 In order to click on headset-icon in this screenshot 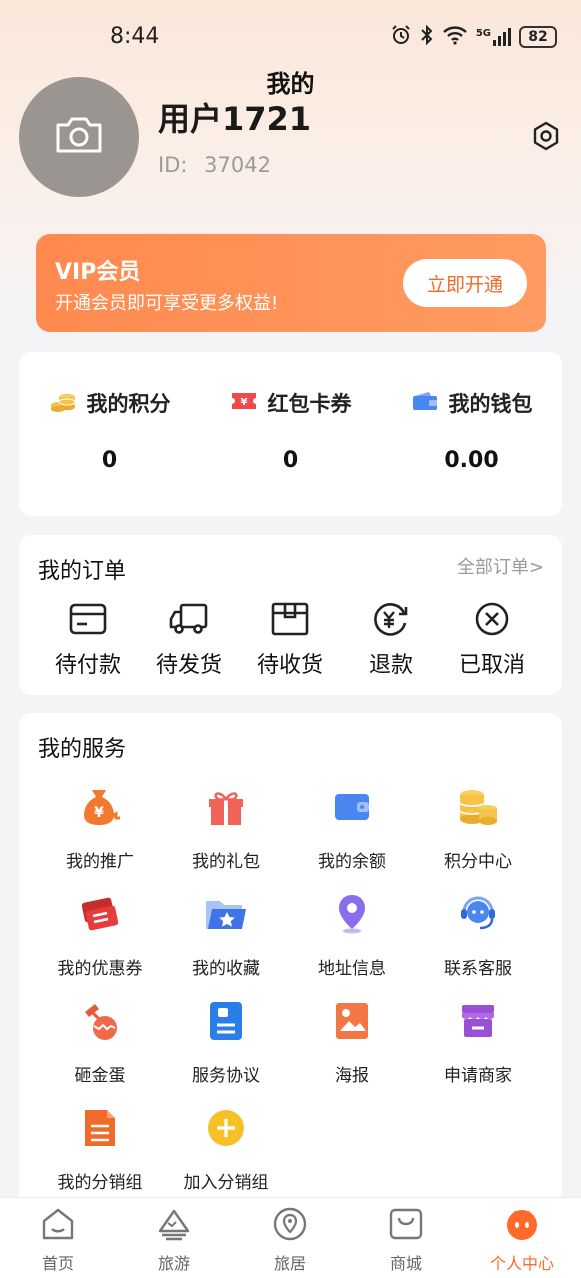, I will do `click(478, 916)`.